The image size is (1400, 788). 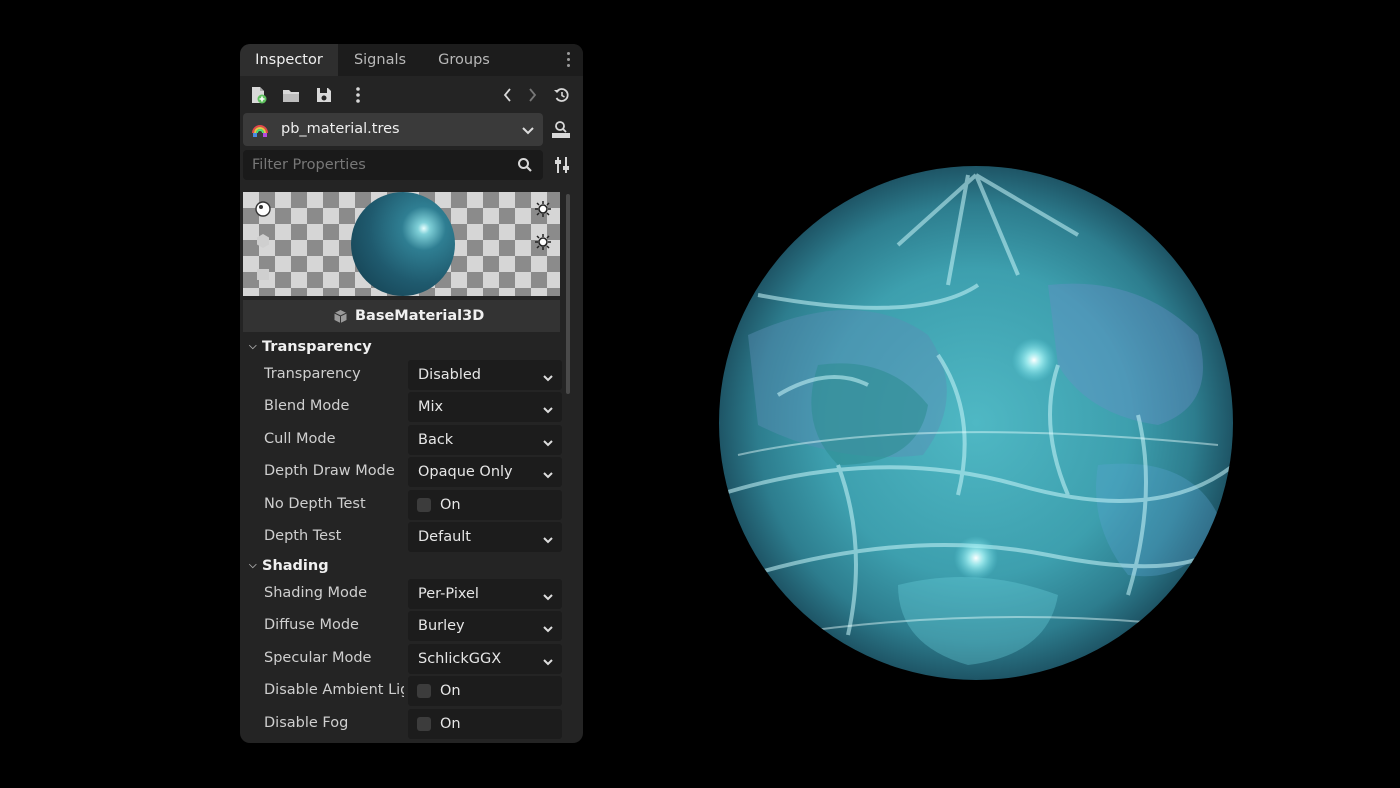 What do you see at coordinates (485, 537) in the screenshot?
I see `depth-test-dropdown: Default` at bounding box center [485, 537].